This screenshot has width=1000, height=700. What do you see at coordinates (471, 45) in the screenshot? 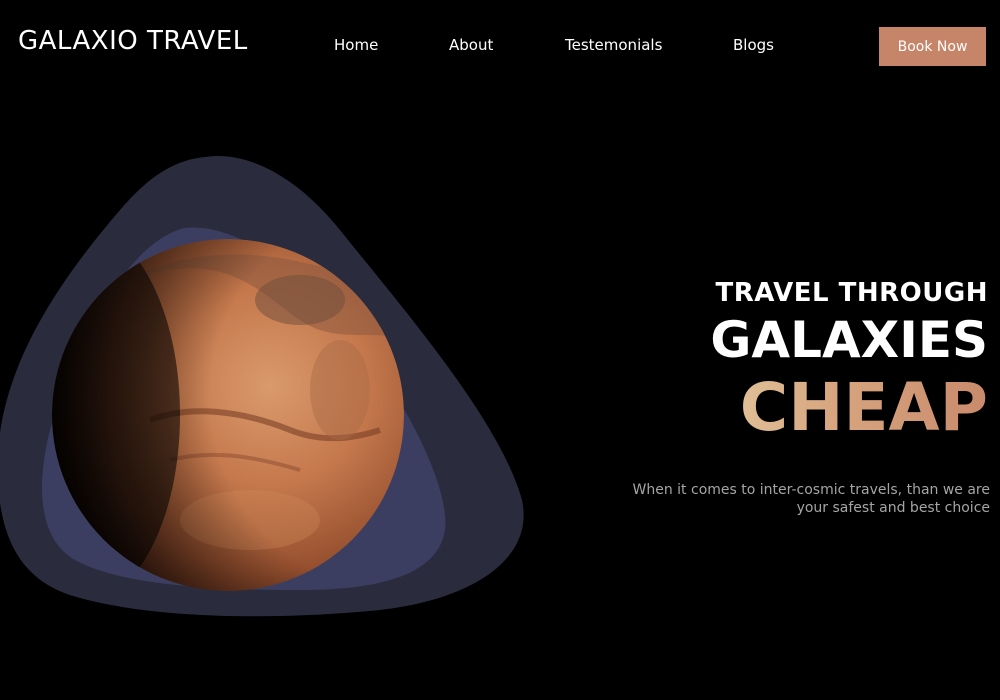
I see `nav-about-link: About` at bounding box center [471, 45].